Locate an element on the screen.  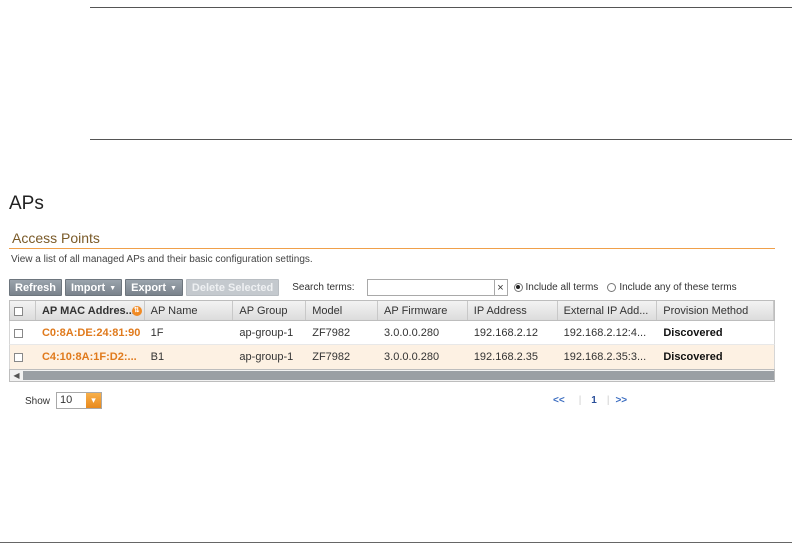
select-all-checkbox is located at coordinates (18, 311).